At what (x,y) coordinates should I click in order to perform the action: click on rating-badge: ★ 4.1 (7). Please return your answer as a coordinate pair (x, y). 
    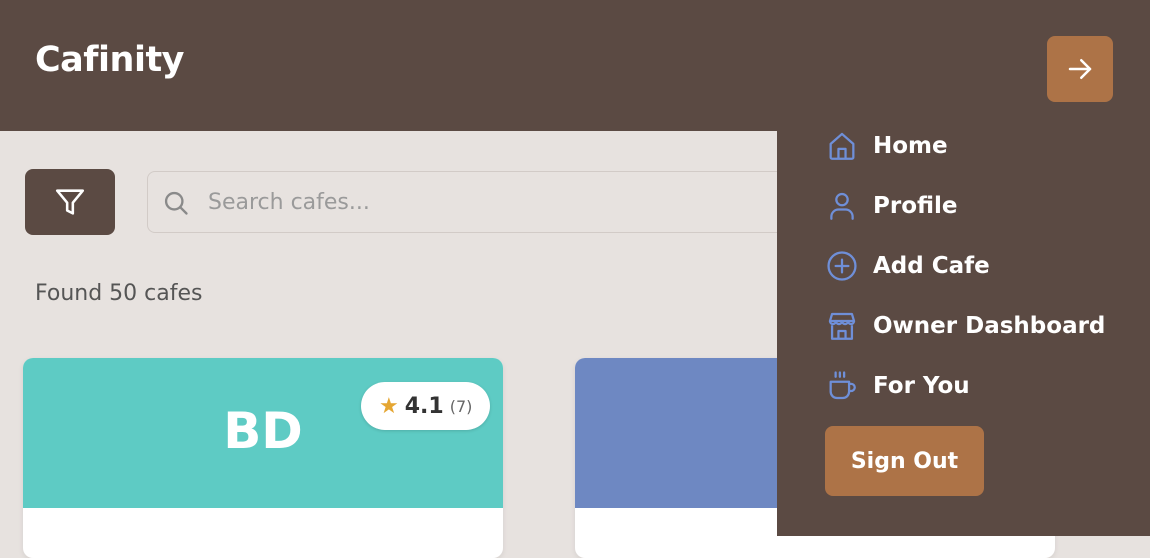
    Looking at the image, I should click on (426, 406).